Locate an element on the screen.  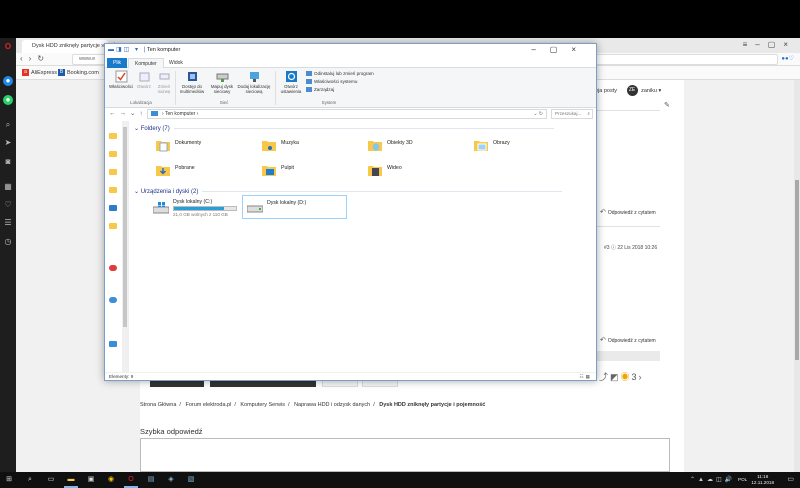
nav-arrows-icon: ‹›↻ is located at coordinates (35, 58).